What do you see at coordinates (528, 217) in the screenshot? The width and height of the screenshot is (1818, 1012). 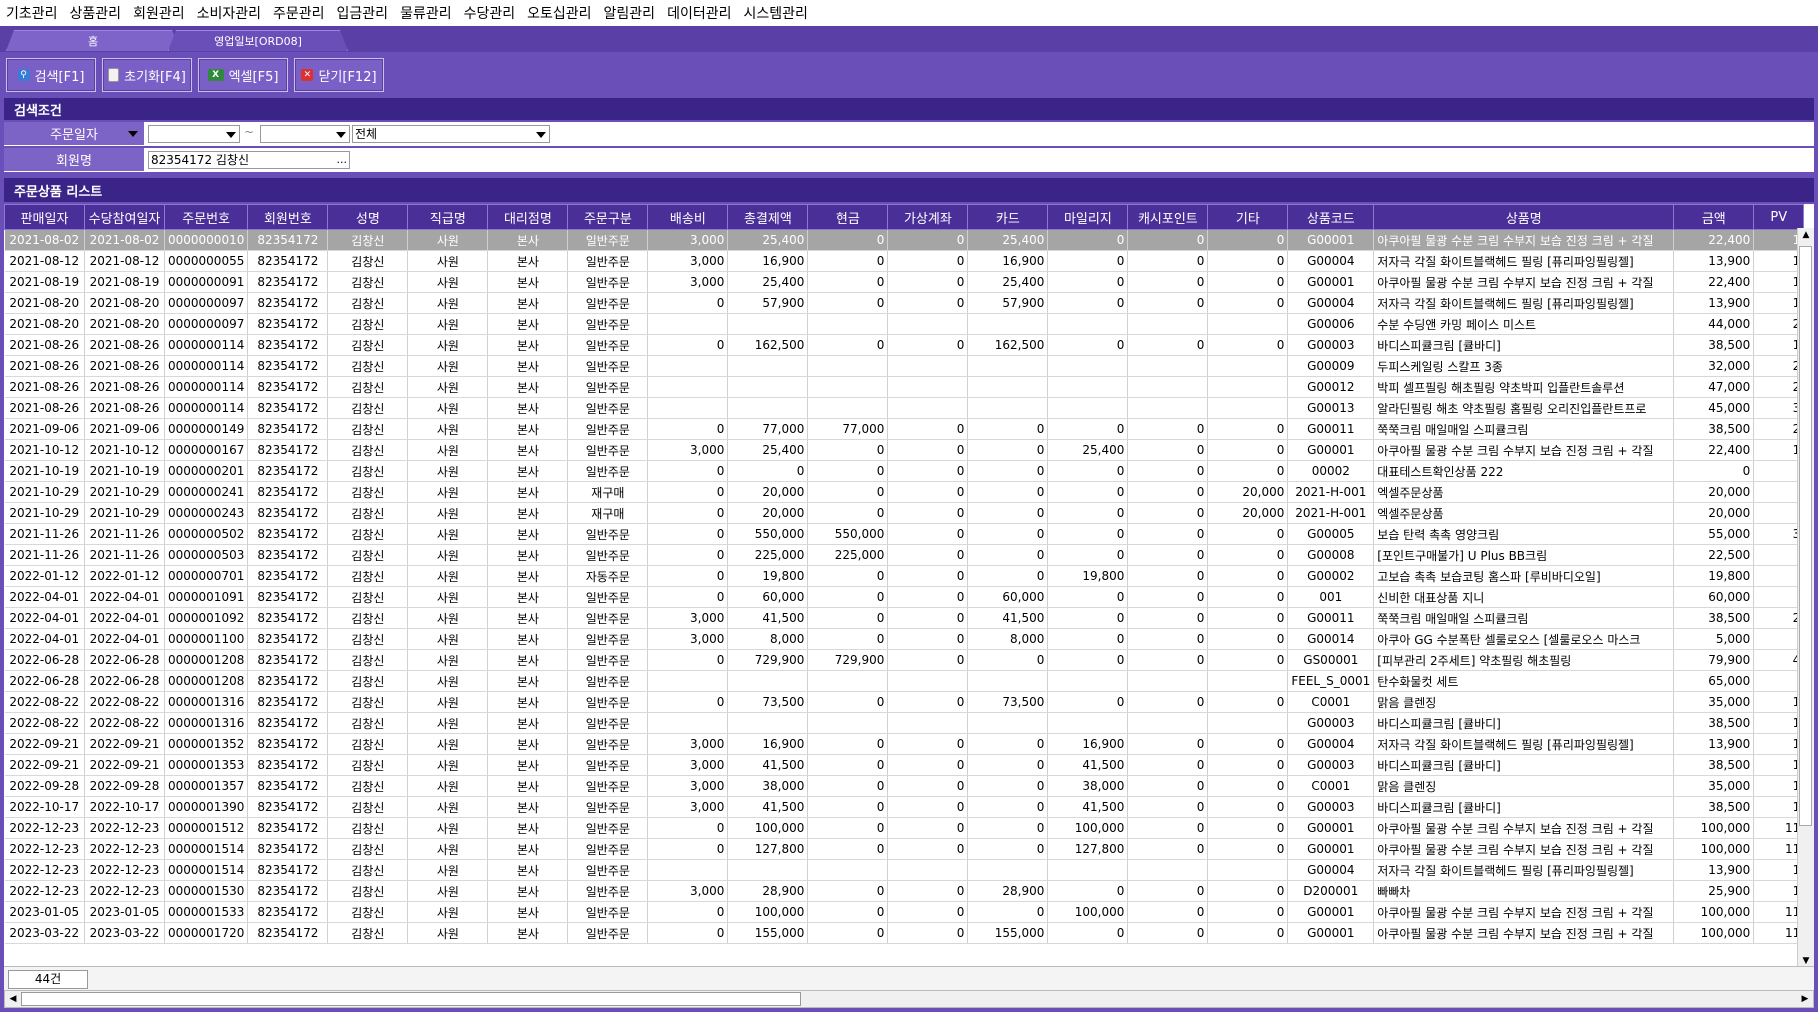 I see `column-header: 대리점명` at bounding box center [528, 217].